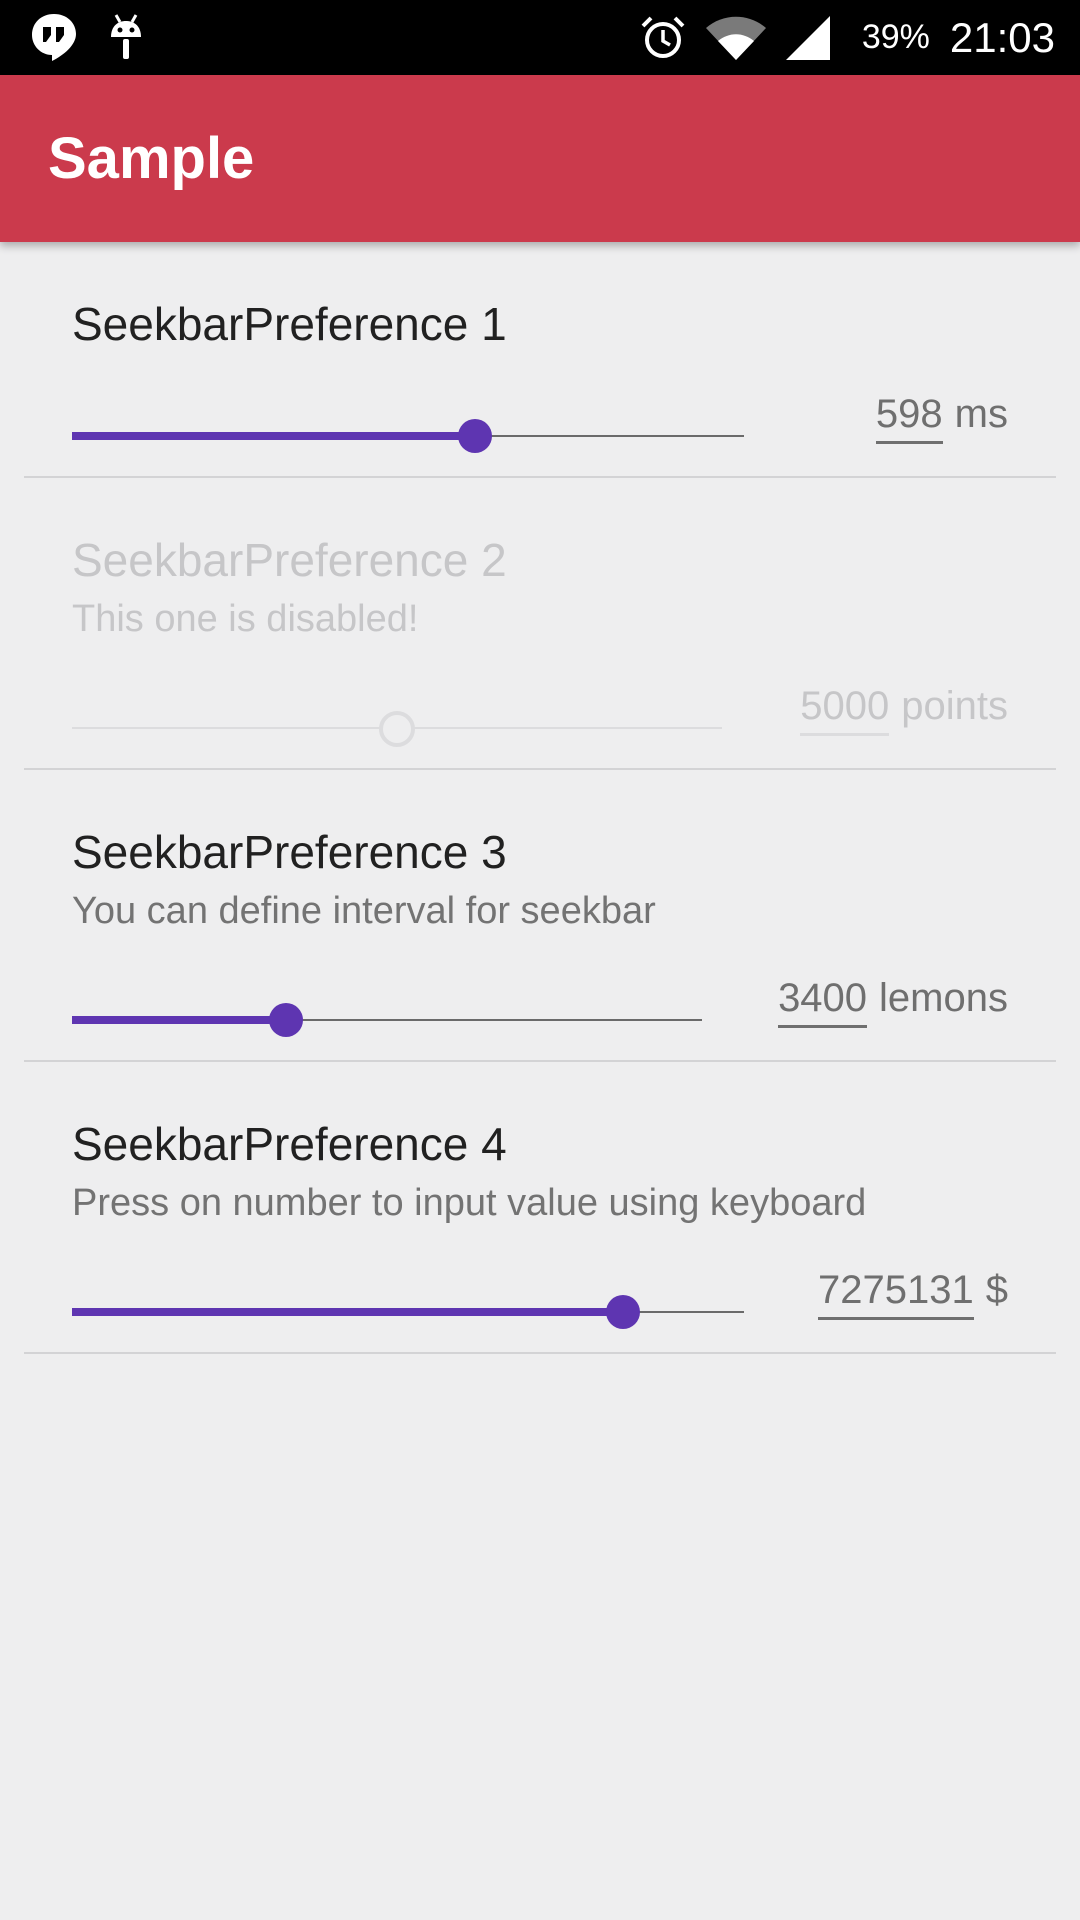 The height and width of the screenshot is (1920, 1080). What do you see at coordinates (996, 1290) in the screenshot?
I see `seekbar-unit: $` at bounding box center [996, 1290].